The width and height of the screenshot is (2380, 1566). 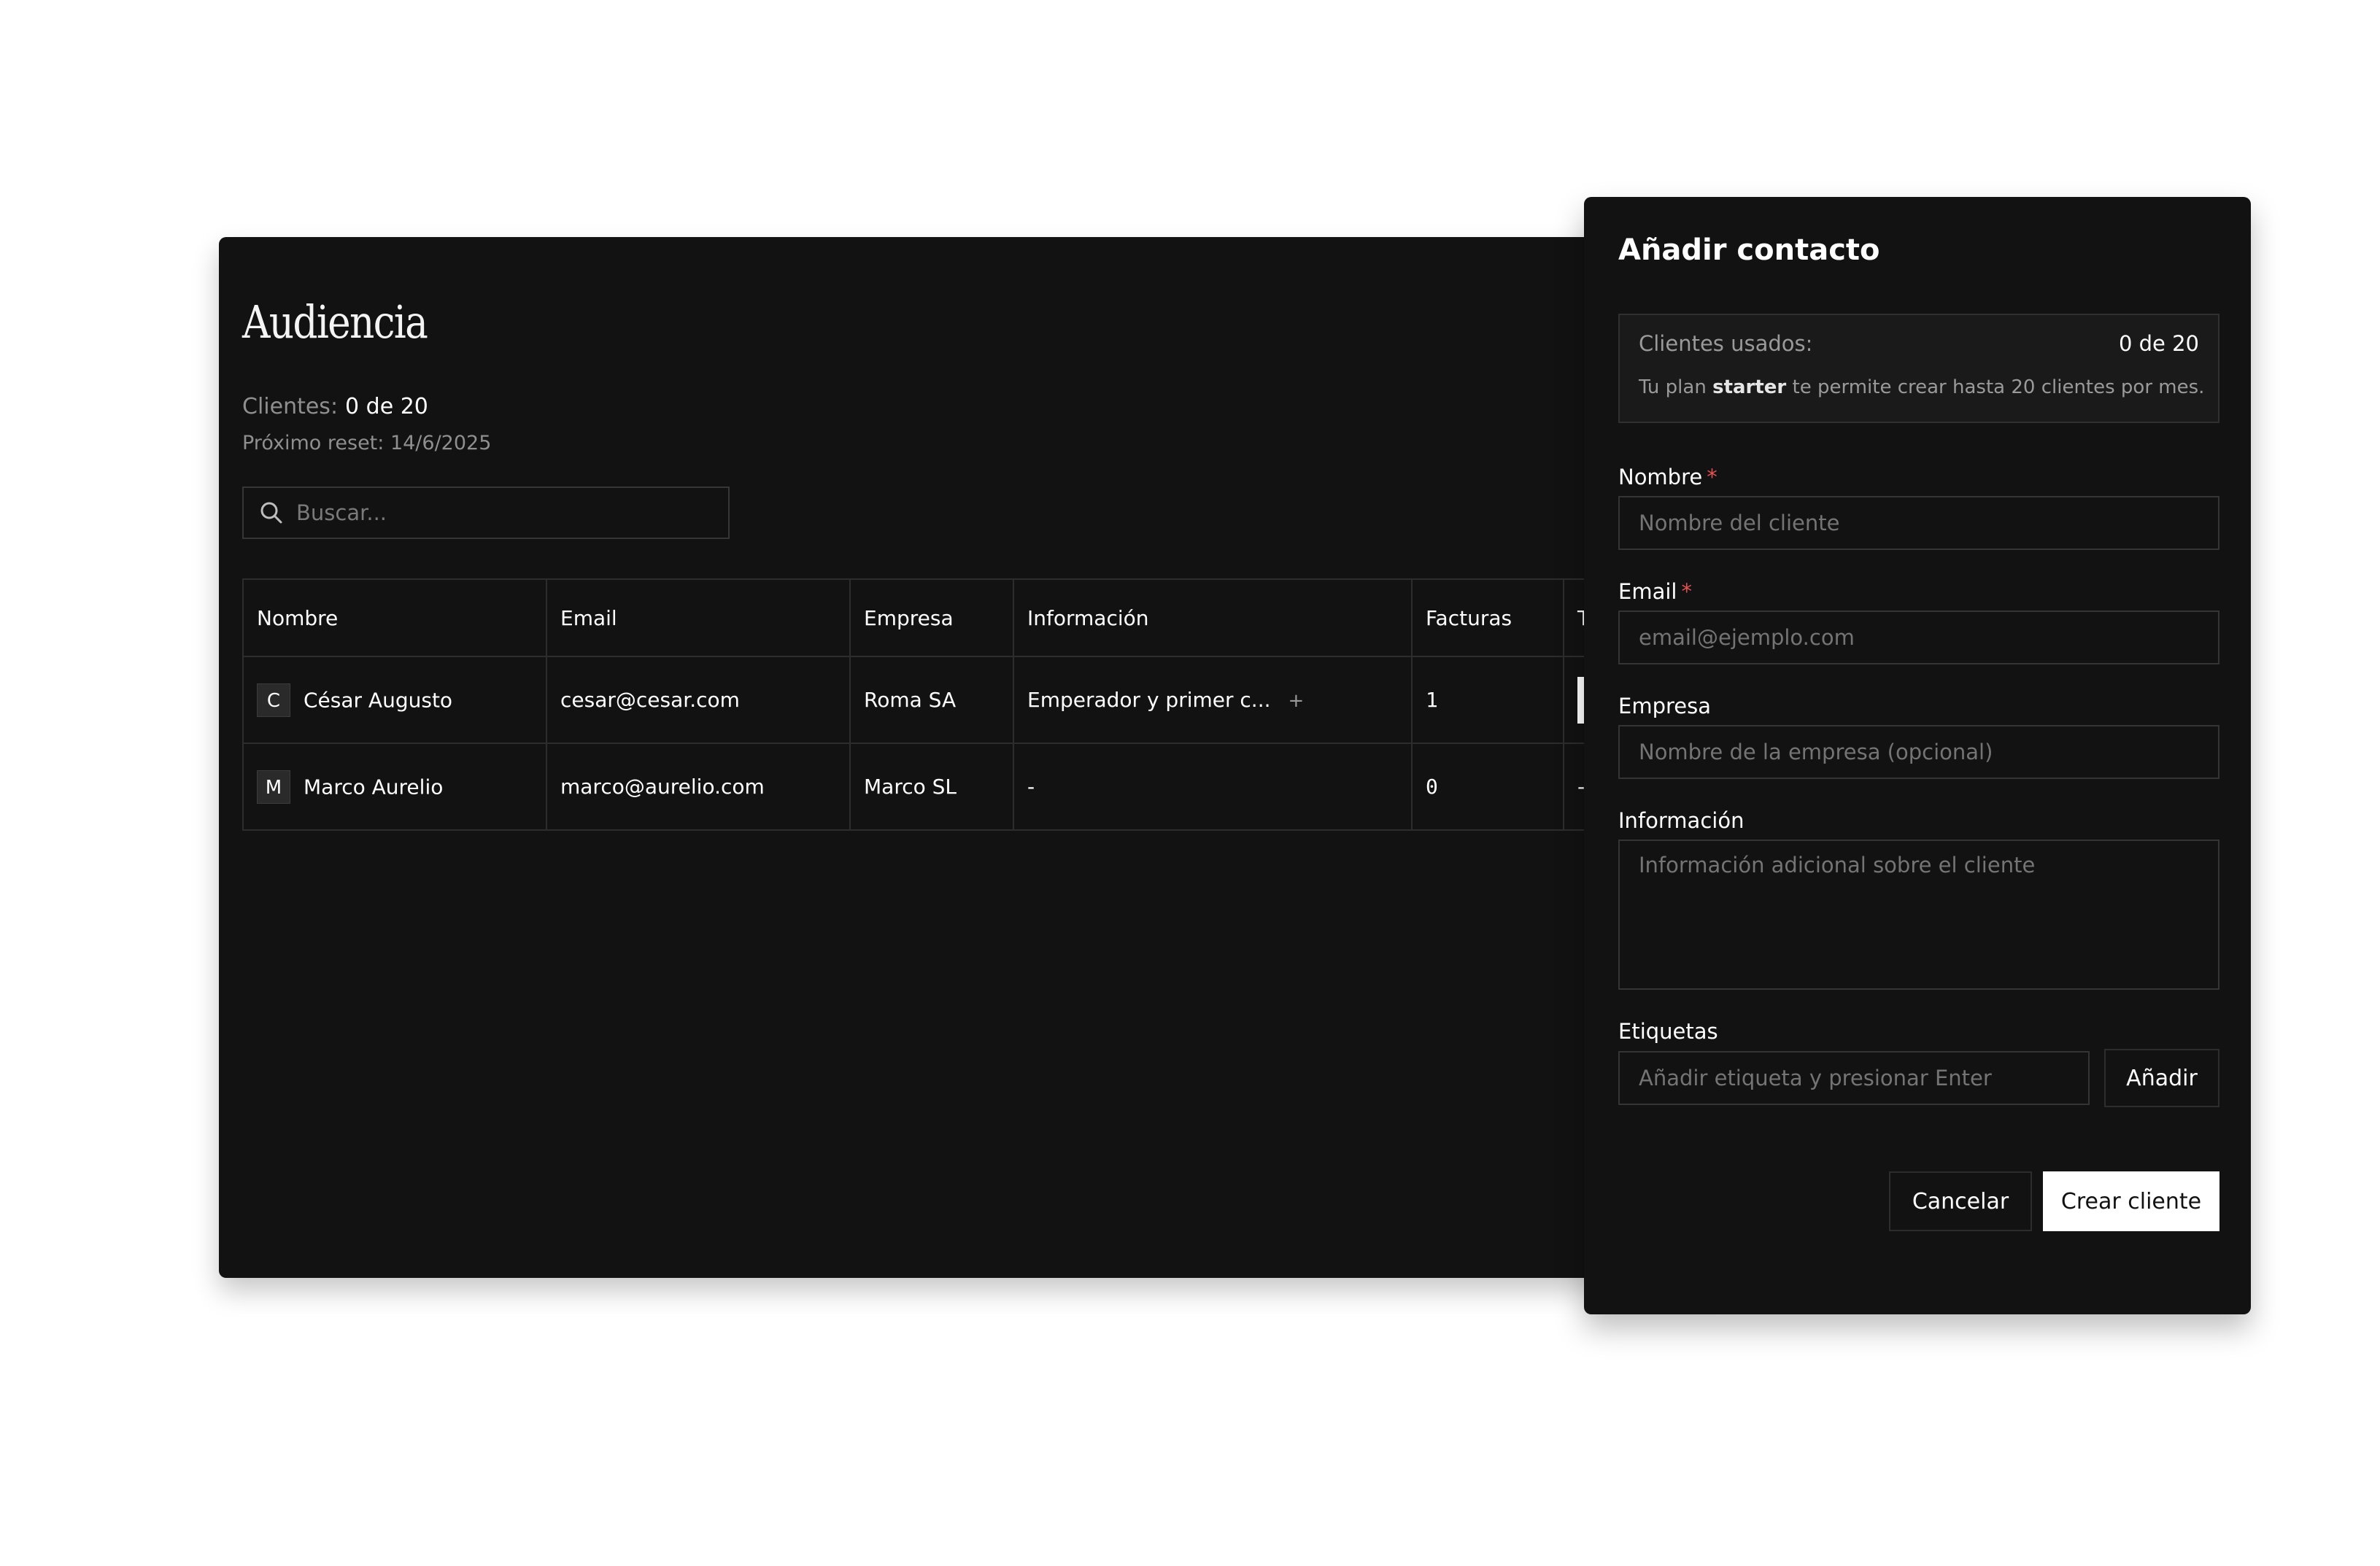 I want to click on search-box, so click(x=486, y=513).